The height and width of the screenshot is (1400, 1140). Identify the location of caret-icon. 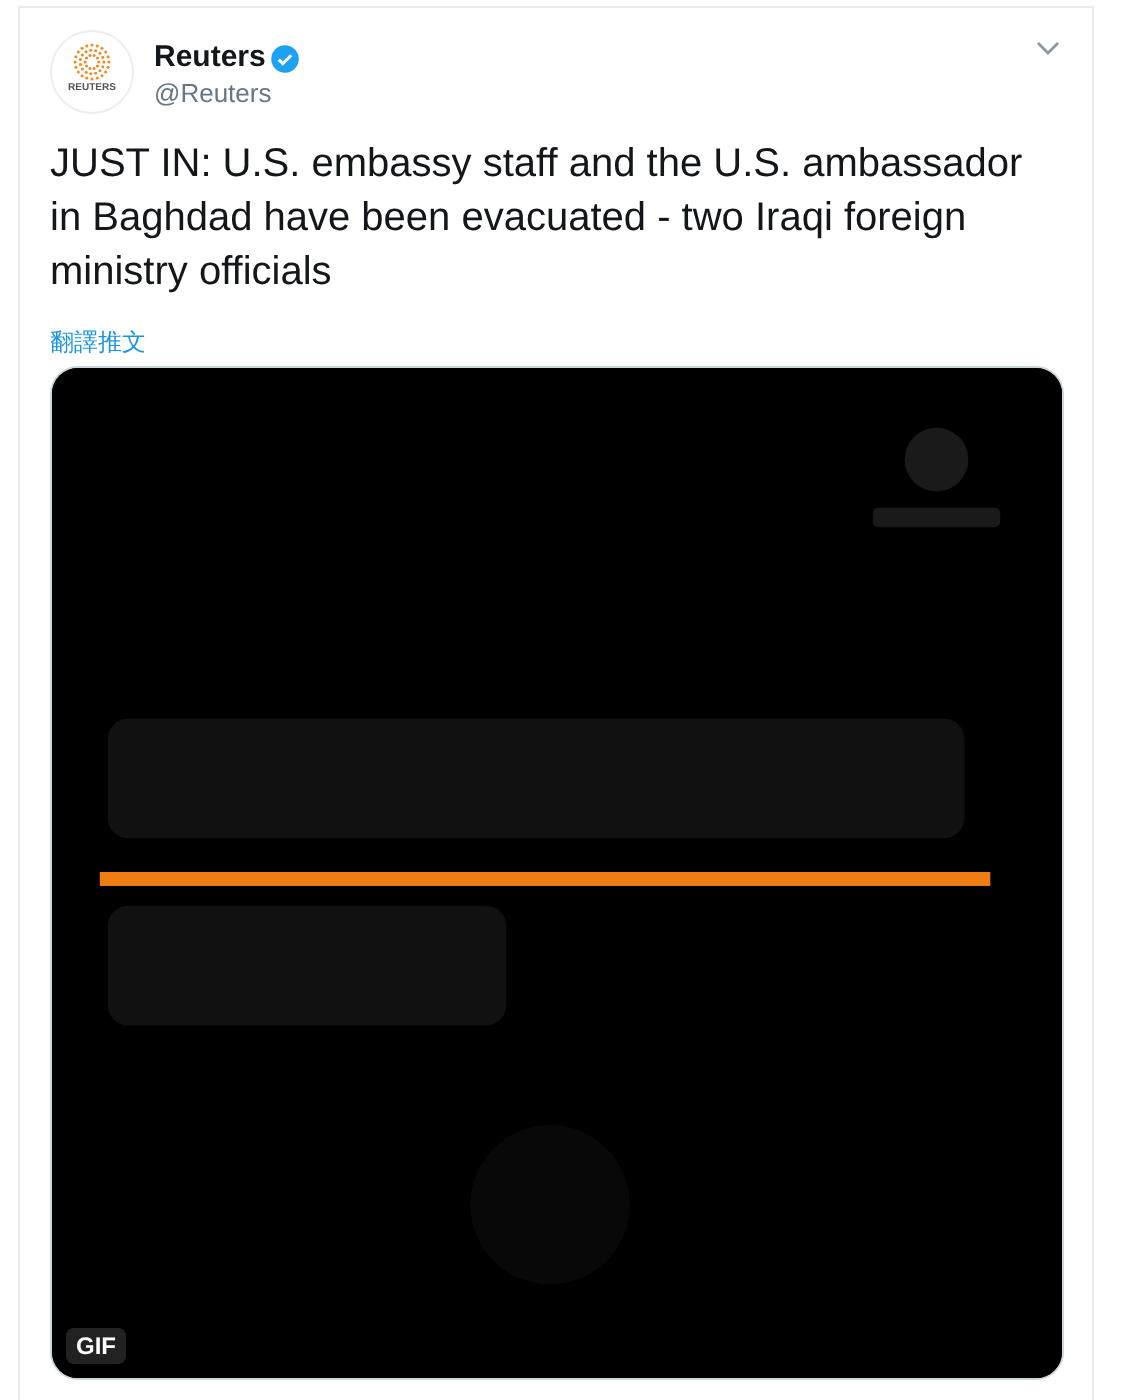
(1048, 48).